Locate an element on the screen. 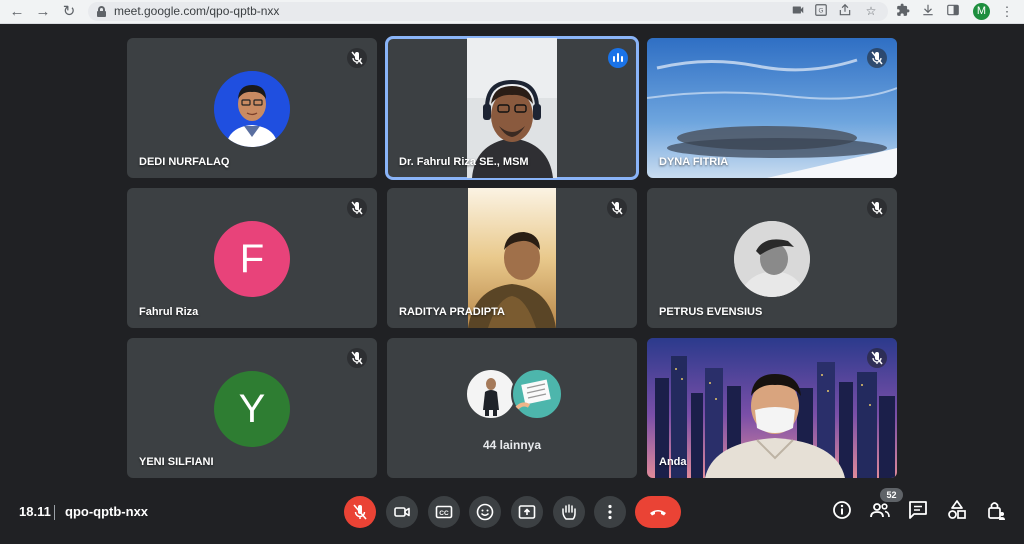 The image size is (1024, 544). other-participants-count: 44 lainnya is located at coordinates (512, 445).